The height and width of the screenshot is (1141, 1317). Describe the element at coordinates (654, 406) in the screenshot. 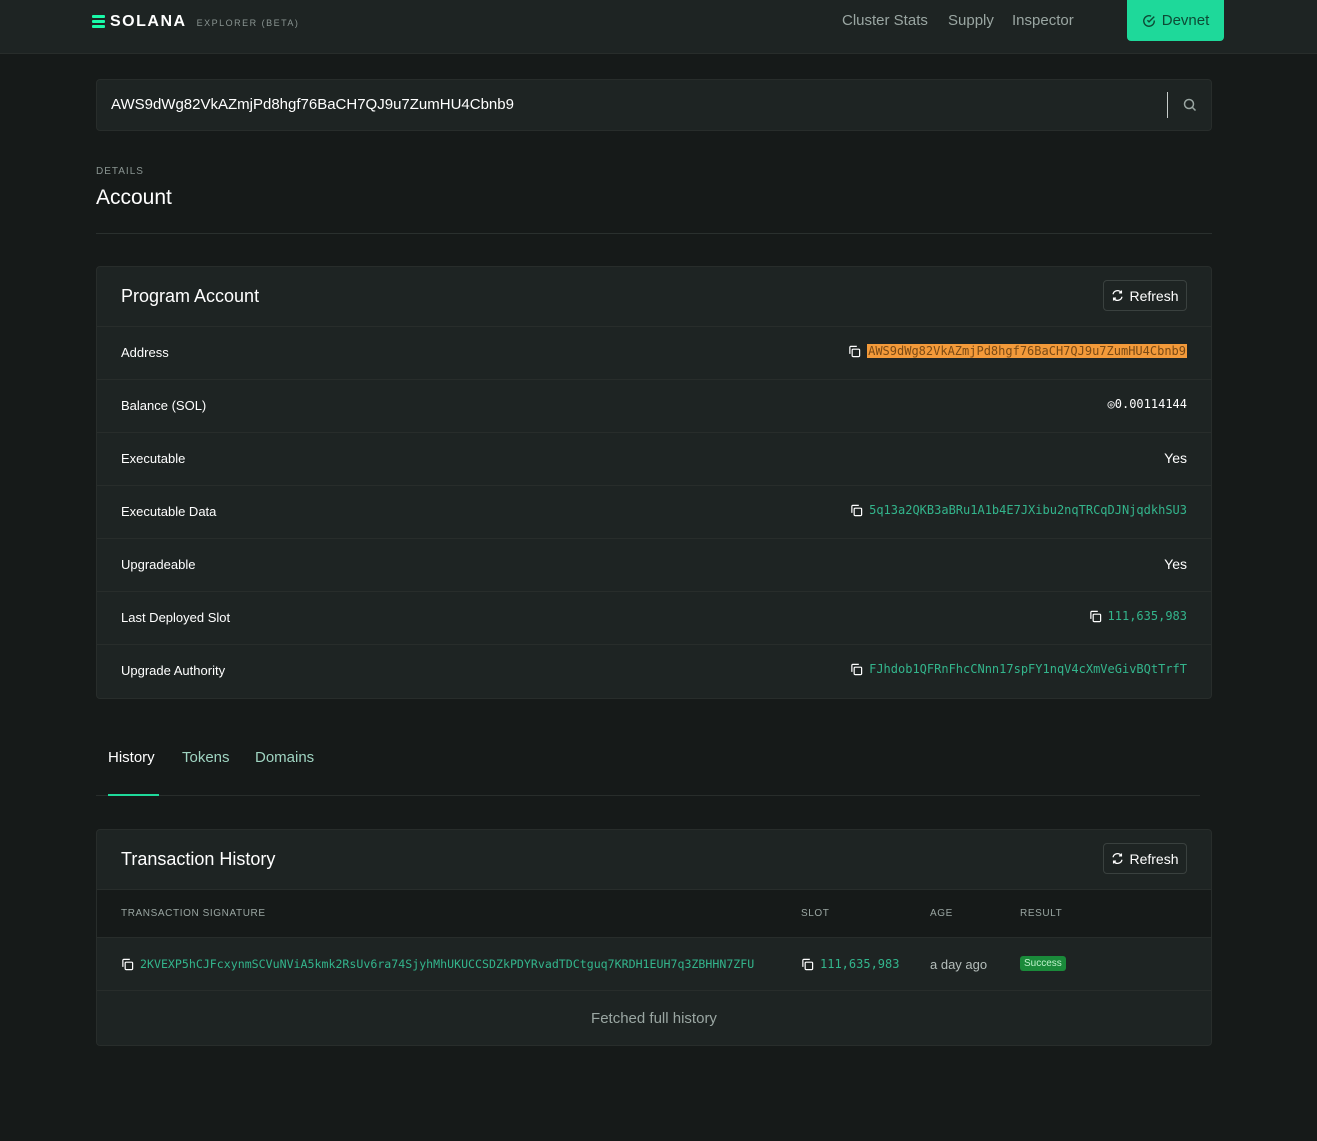

I see `balance-row: Balance (SOL) ◎0.00114144` at that location.